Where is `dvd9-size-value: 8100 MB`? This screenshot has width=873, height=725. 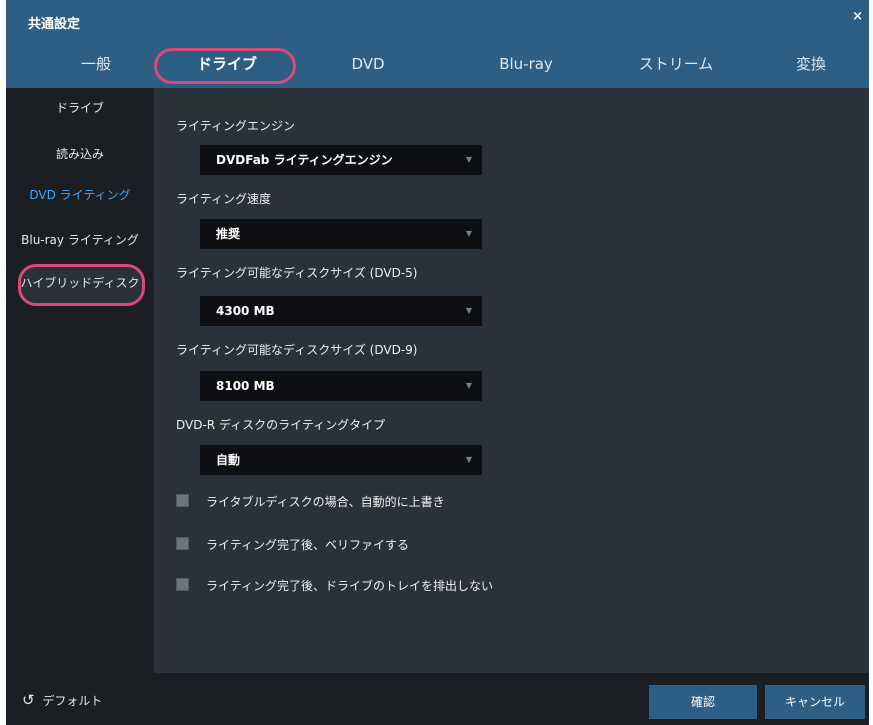
dvd9-size-value: 8100 MB is located at coordinates (245, 386).